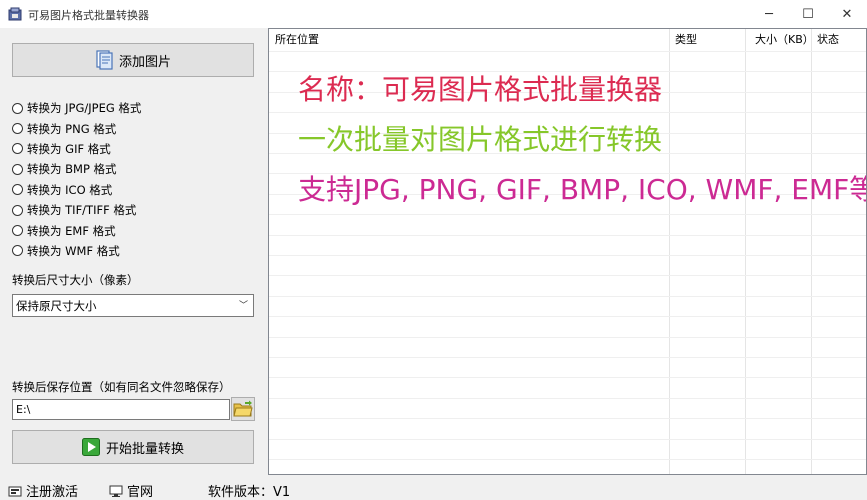 Image resolution: width=867 pixels, height=500 pixels. I want to click on column-size: 大小（KB）, so click(779, 40).